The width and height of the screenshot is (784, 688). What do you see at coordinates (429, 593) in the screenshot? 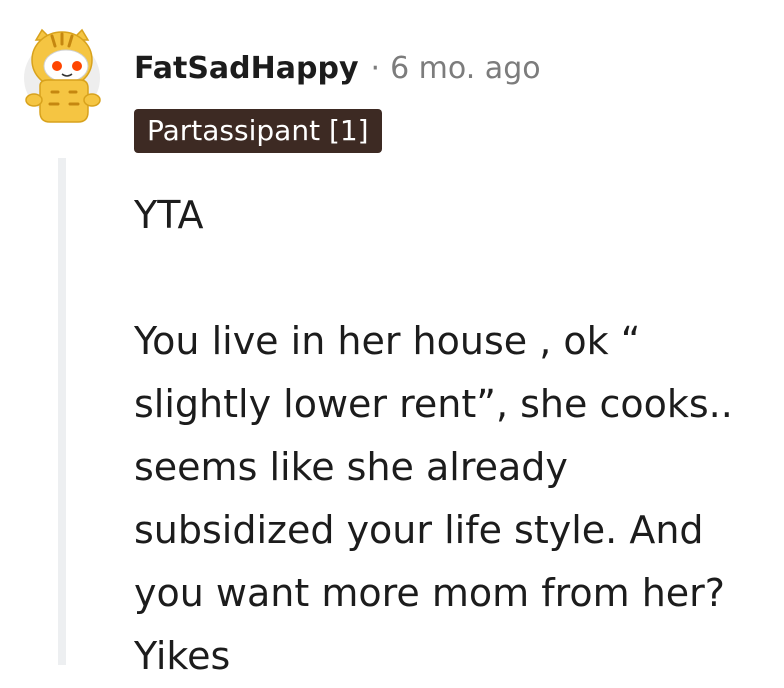
I see `comment-line: you want more mom from her?` at bounding box center [429, 593].